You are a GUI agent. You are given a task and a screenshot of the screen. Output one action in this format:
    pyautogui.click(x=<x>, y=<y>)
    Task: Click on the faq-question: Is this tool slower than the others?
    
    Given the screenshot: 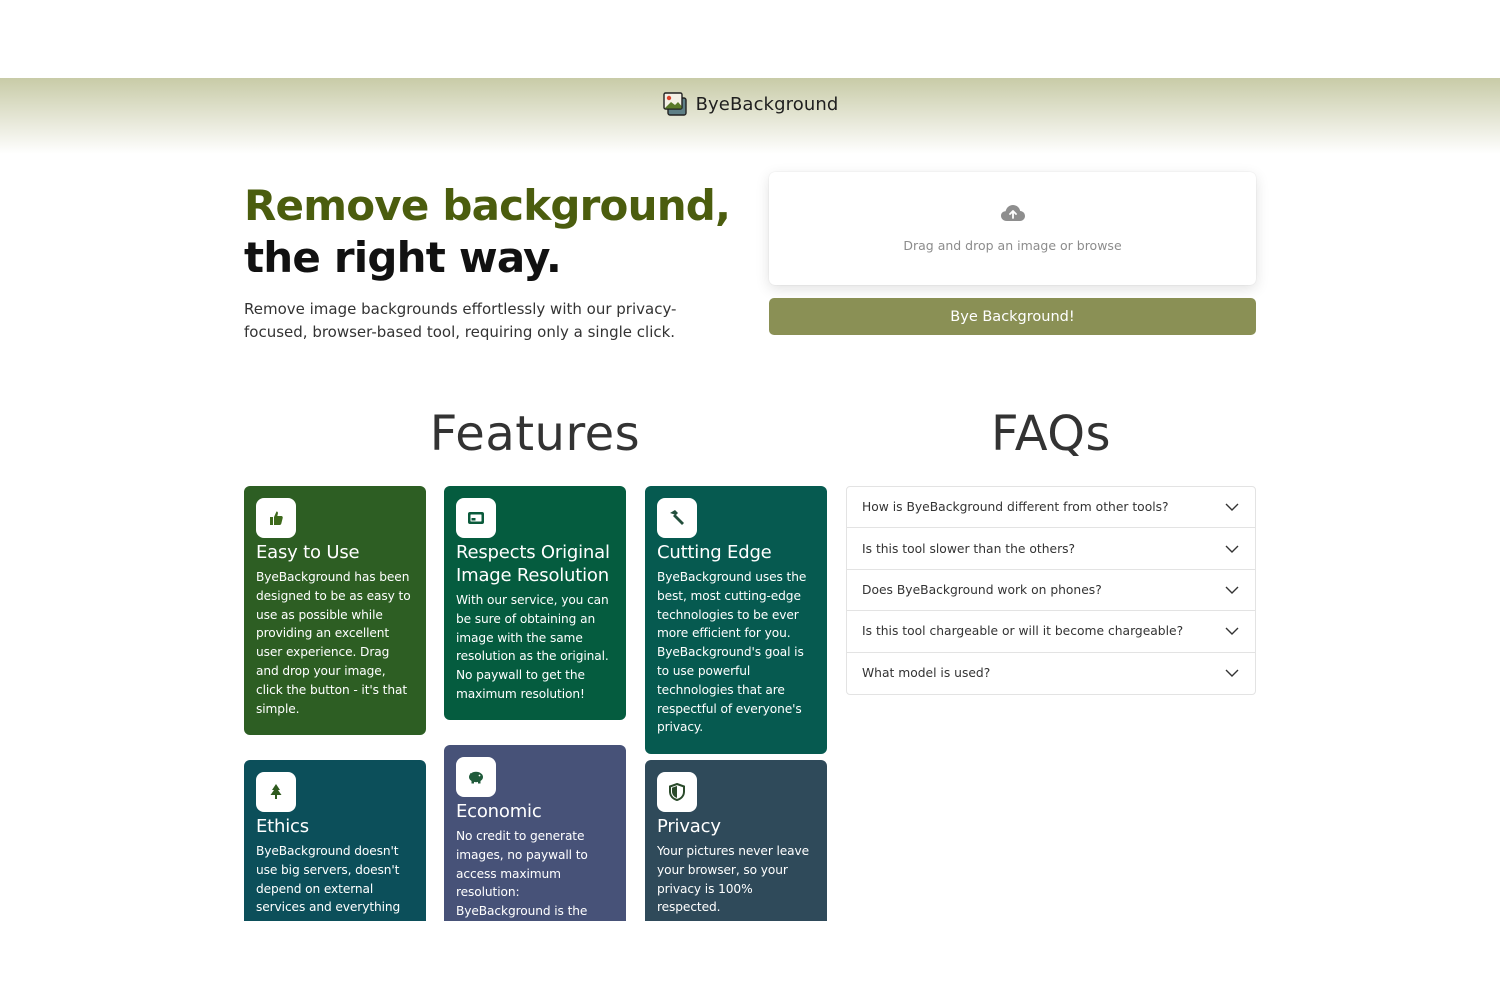 What is the action you would take?
    pyautogui.click(x=969, y=548)
    